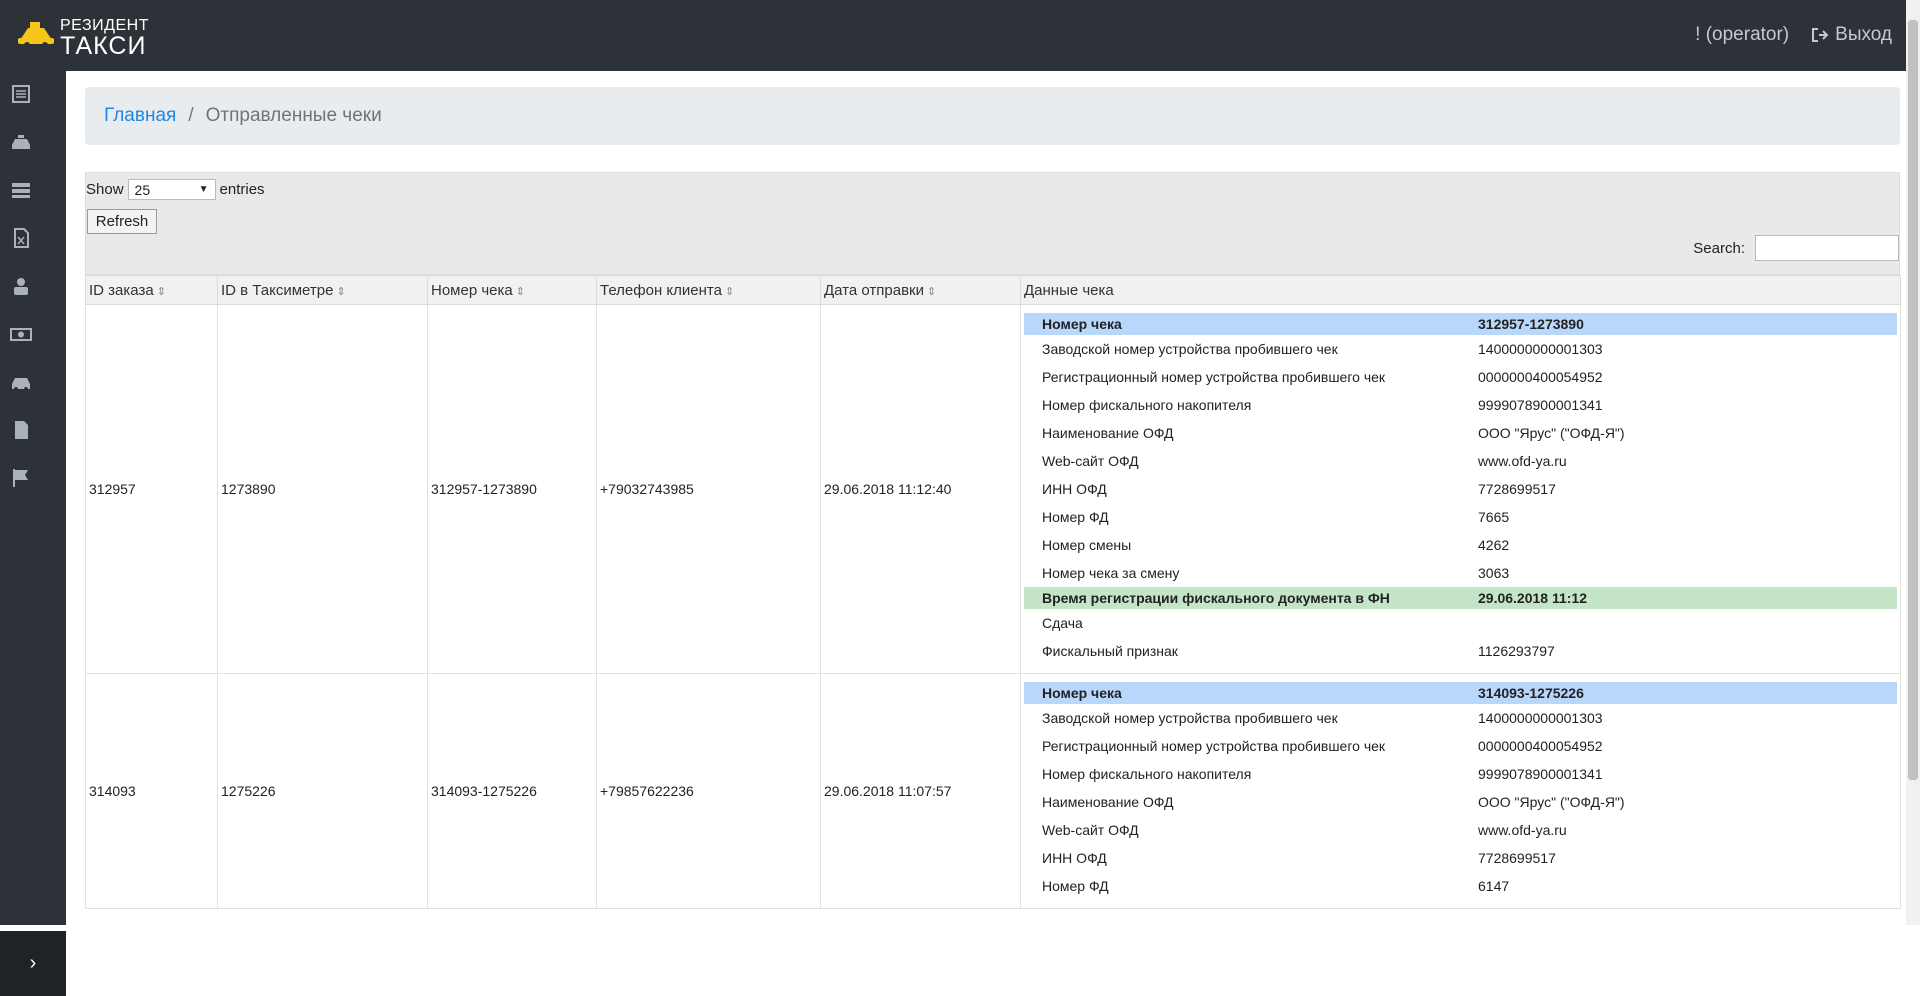  Describe the element at coordinates (151, 290) in the screenshot. I see `column-header-order-id: ID заказа ⇕` at that location.